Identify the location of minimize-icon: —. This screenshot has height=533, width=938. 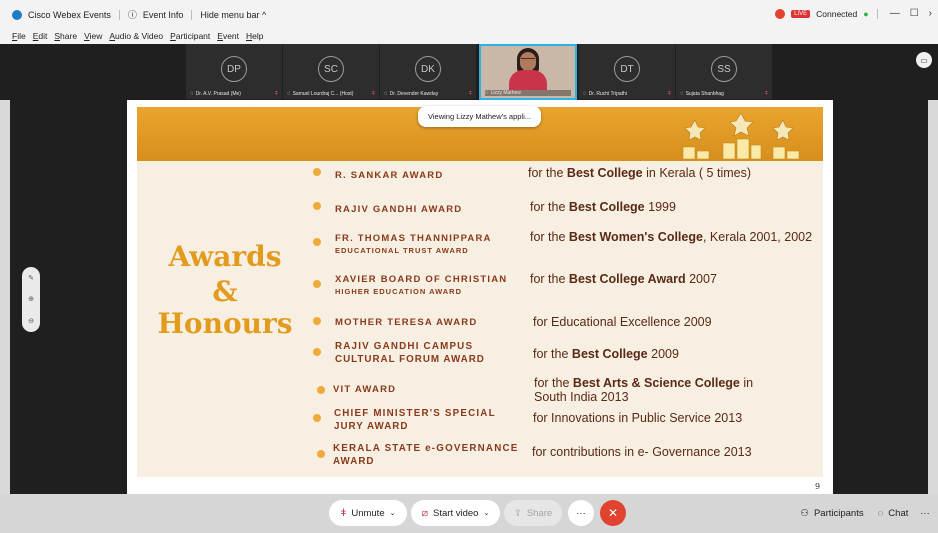
(895, 13).